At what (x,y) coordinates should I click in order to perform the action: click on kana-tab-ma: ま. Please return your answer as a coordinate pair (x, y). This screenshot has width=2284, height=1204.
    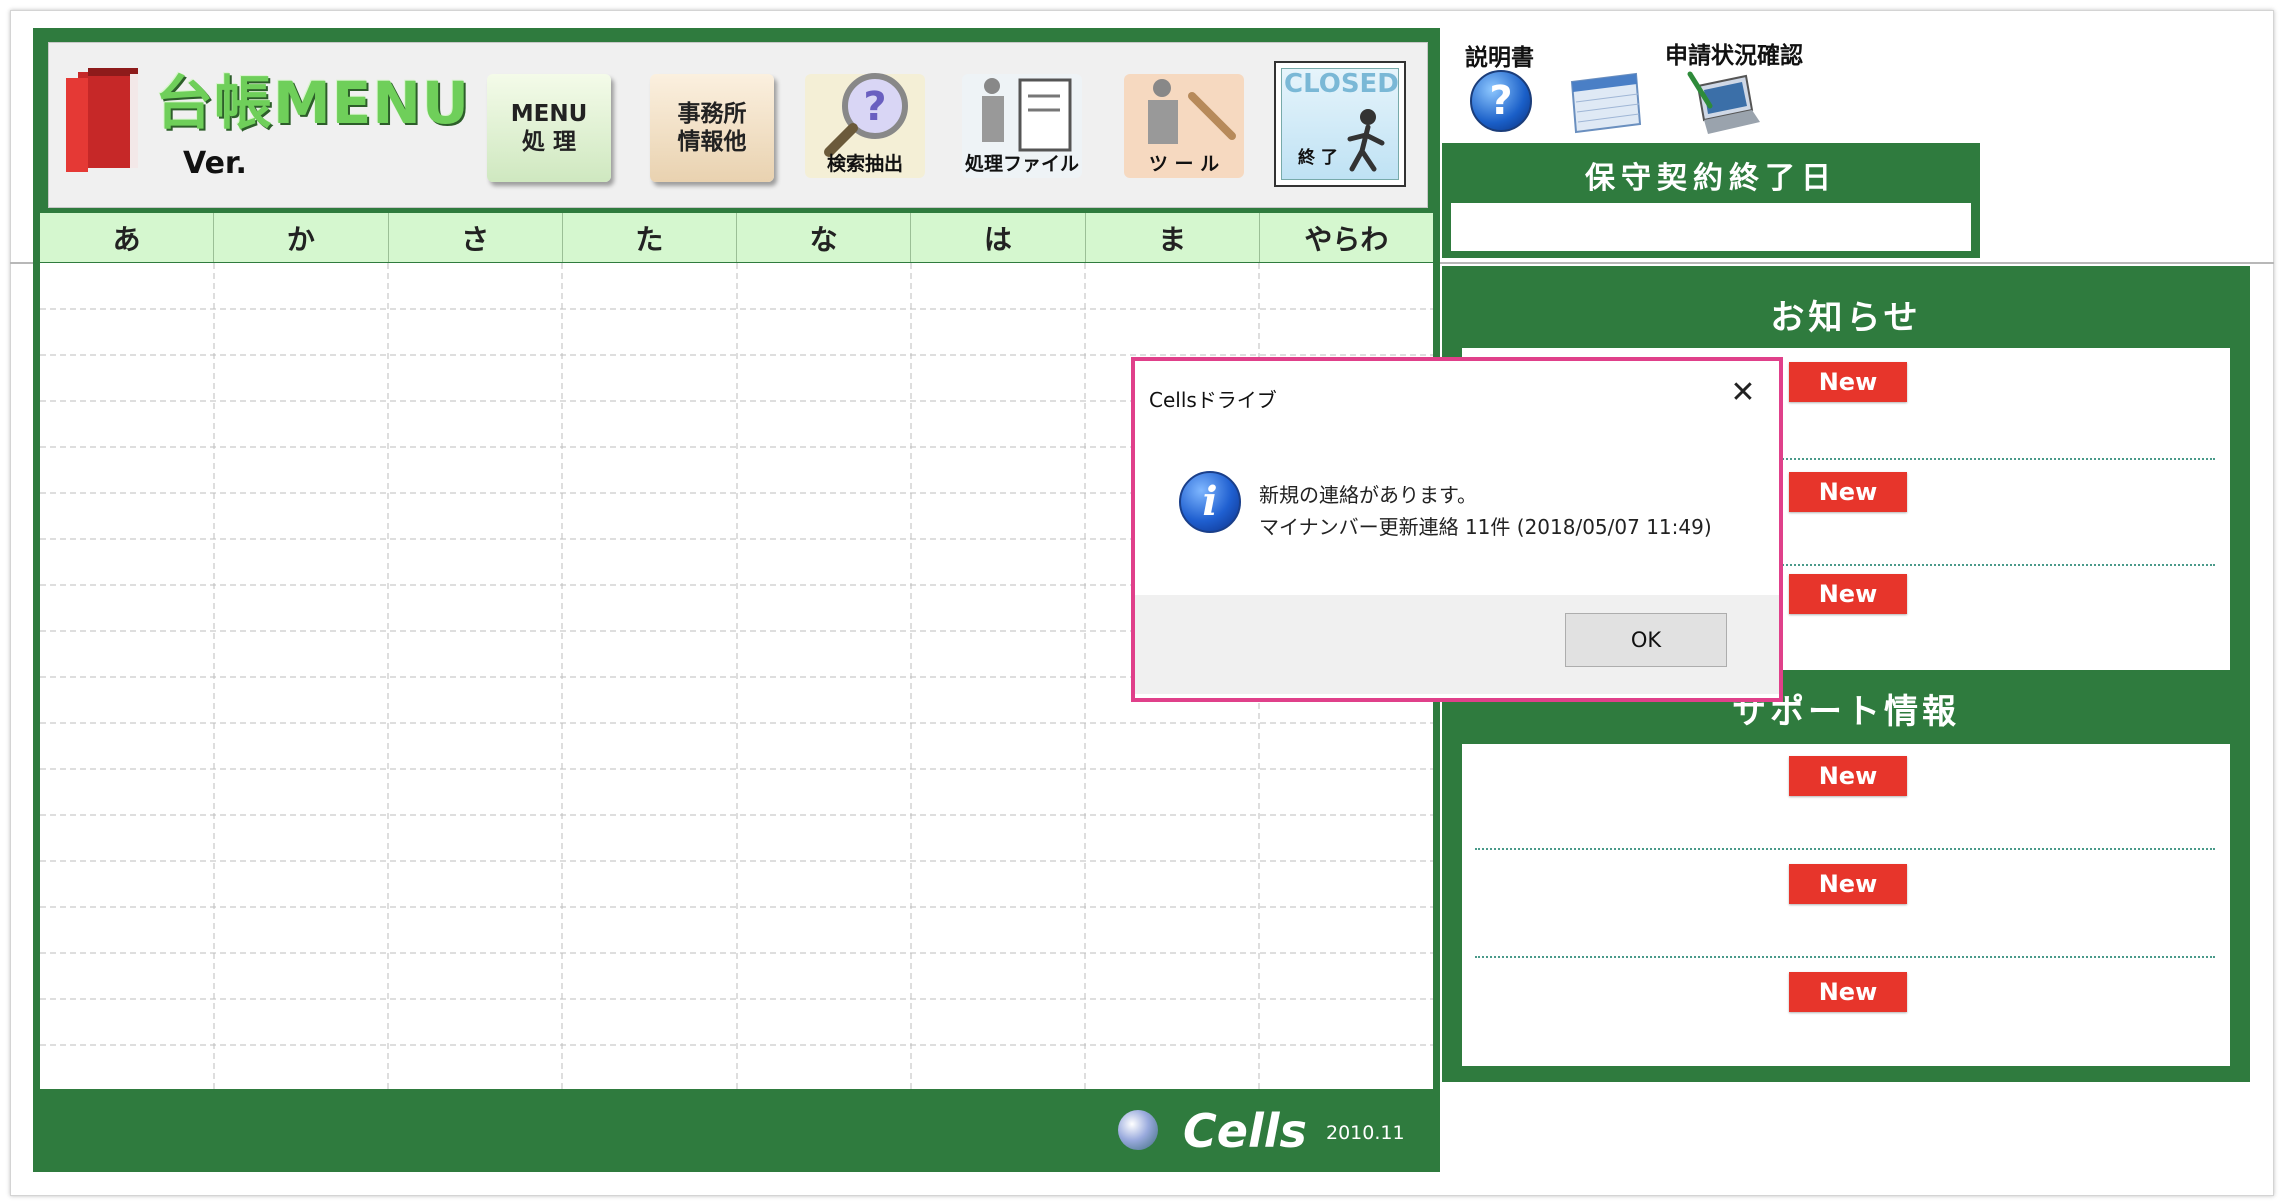
    Looking at the image, I should click on (1173, 237).